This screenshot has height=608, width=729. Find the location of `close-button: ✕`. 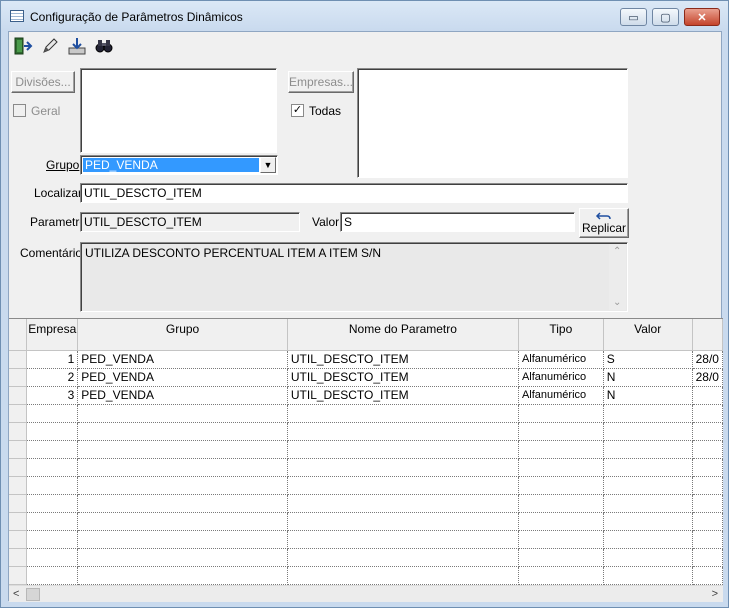

close-button: ✕ is located at coordinates (702, 17).